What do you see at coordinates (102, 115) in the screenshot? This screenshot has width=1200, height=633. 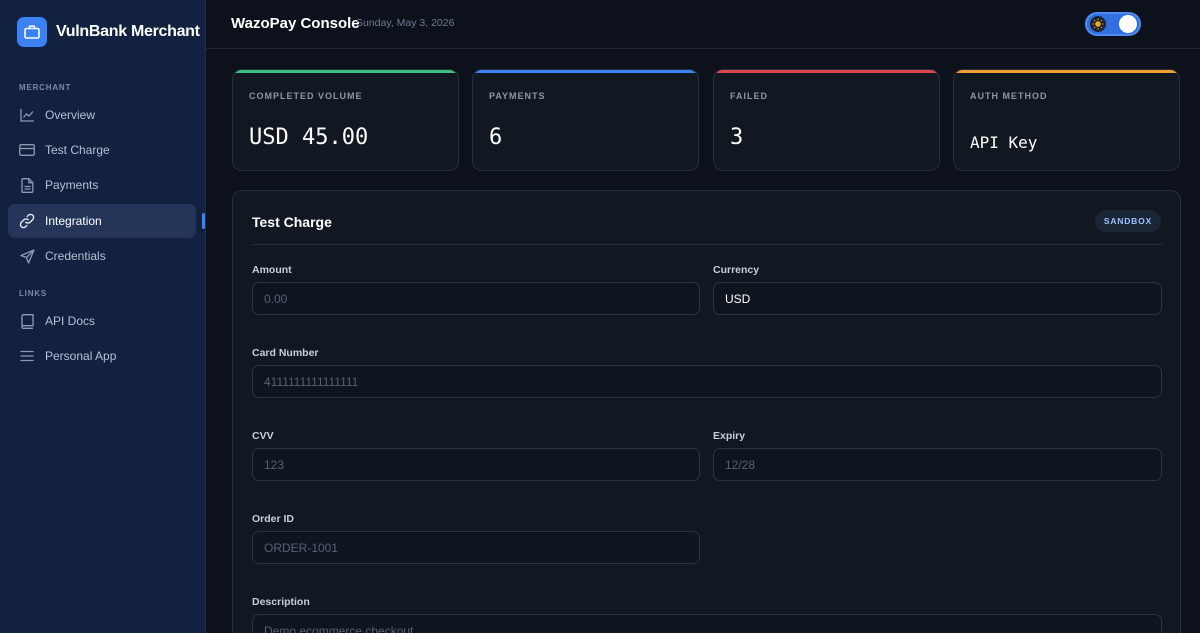 I see `sidebar-item-overview: Overview` at bounding box center [102, 115].